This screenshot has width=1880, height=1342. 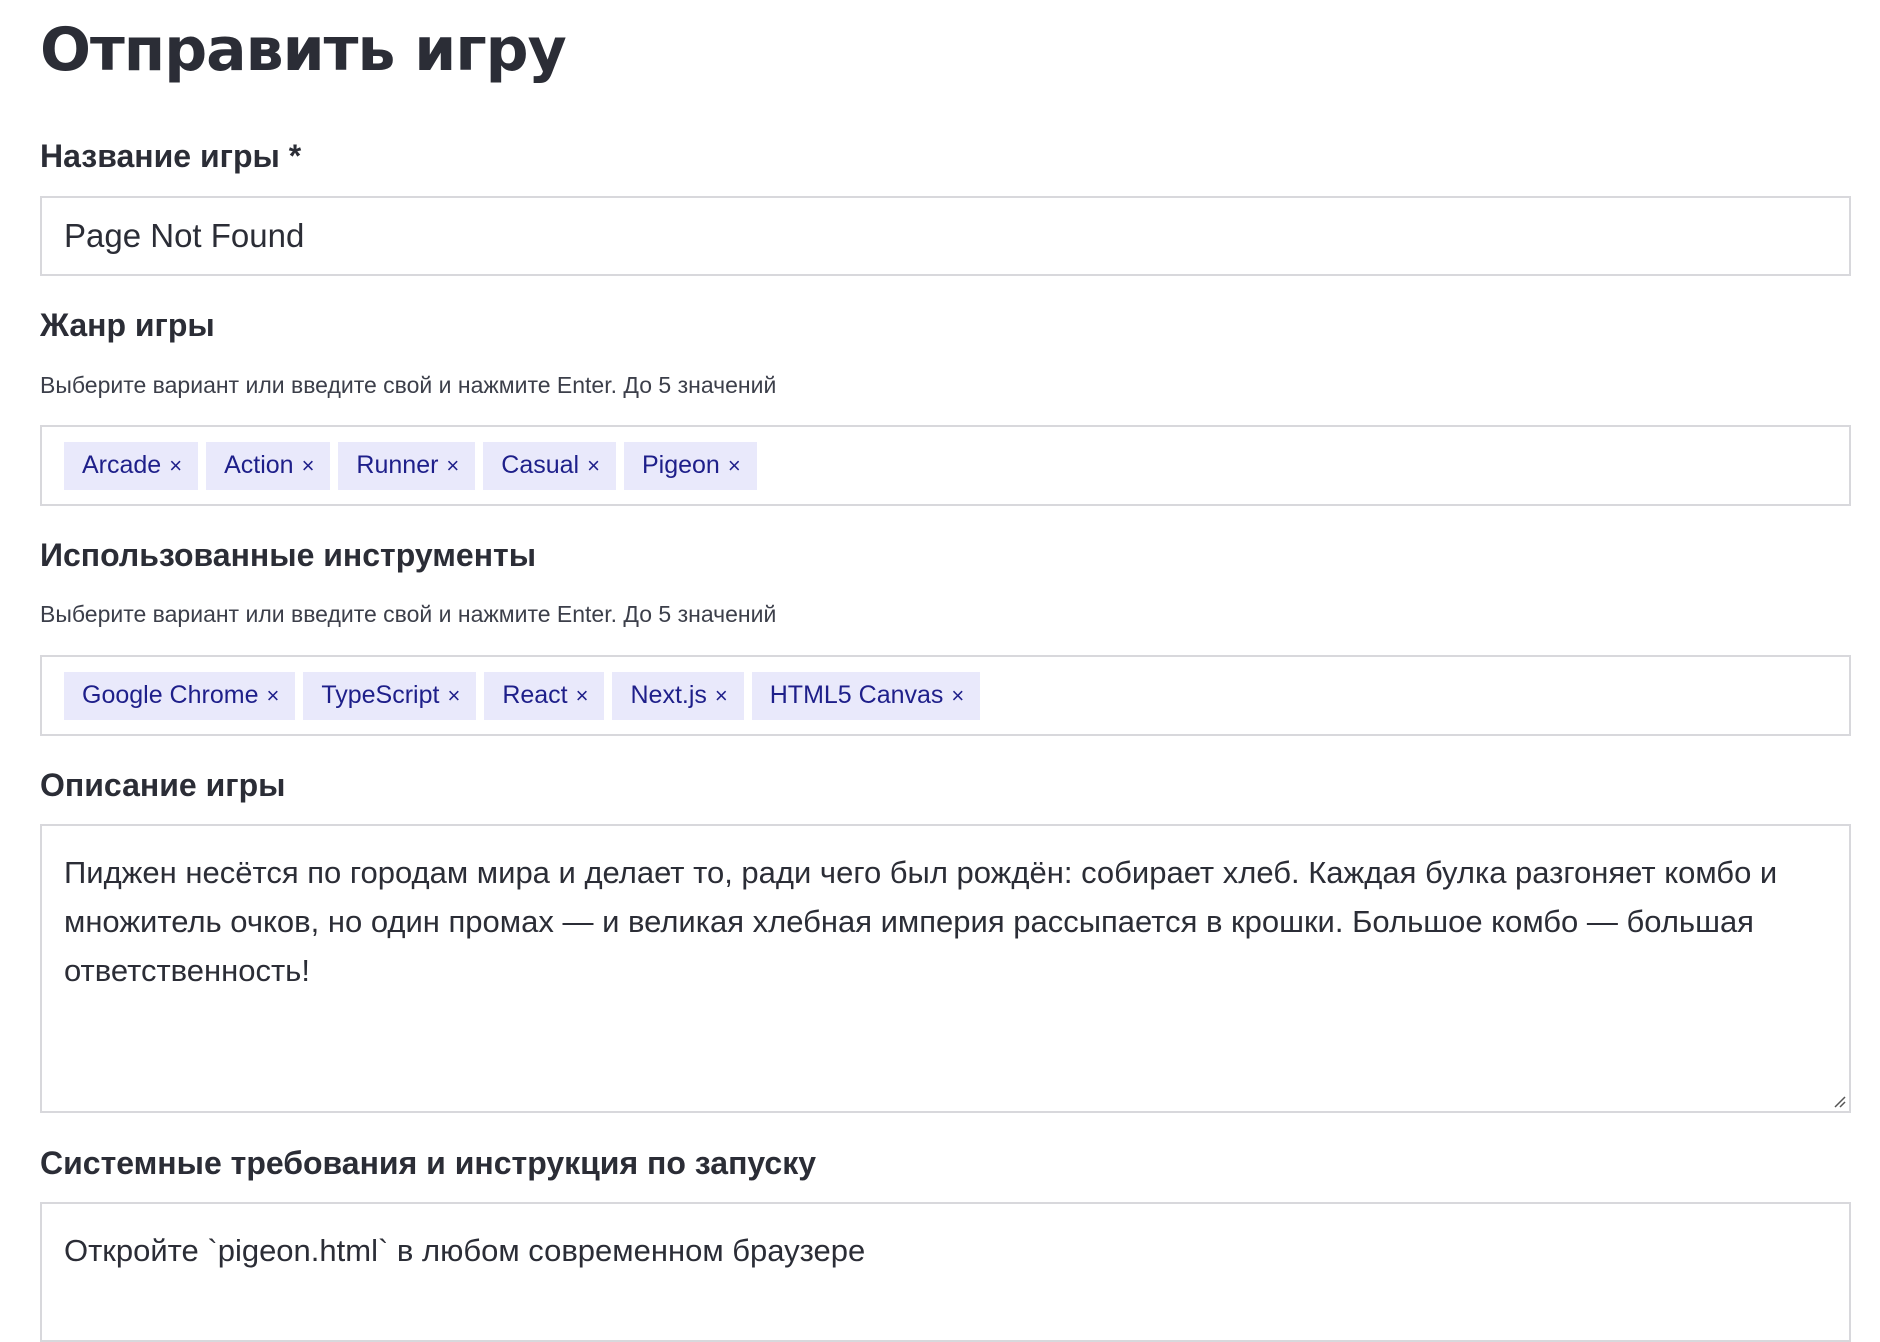 I want to click on tag-chip: TypeScript ×, so click(x=390, y=695).